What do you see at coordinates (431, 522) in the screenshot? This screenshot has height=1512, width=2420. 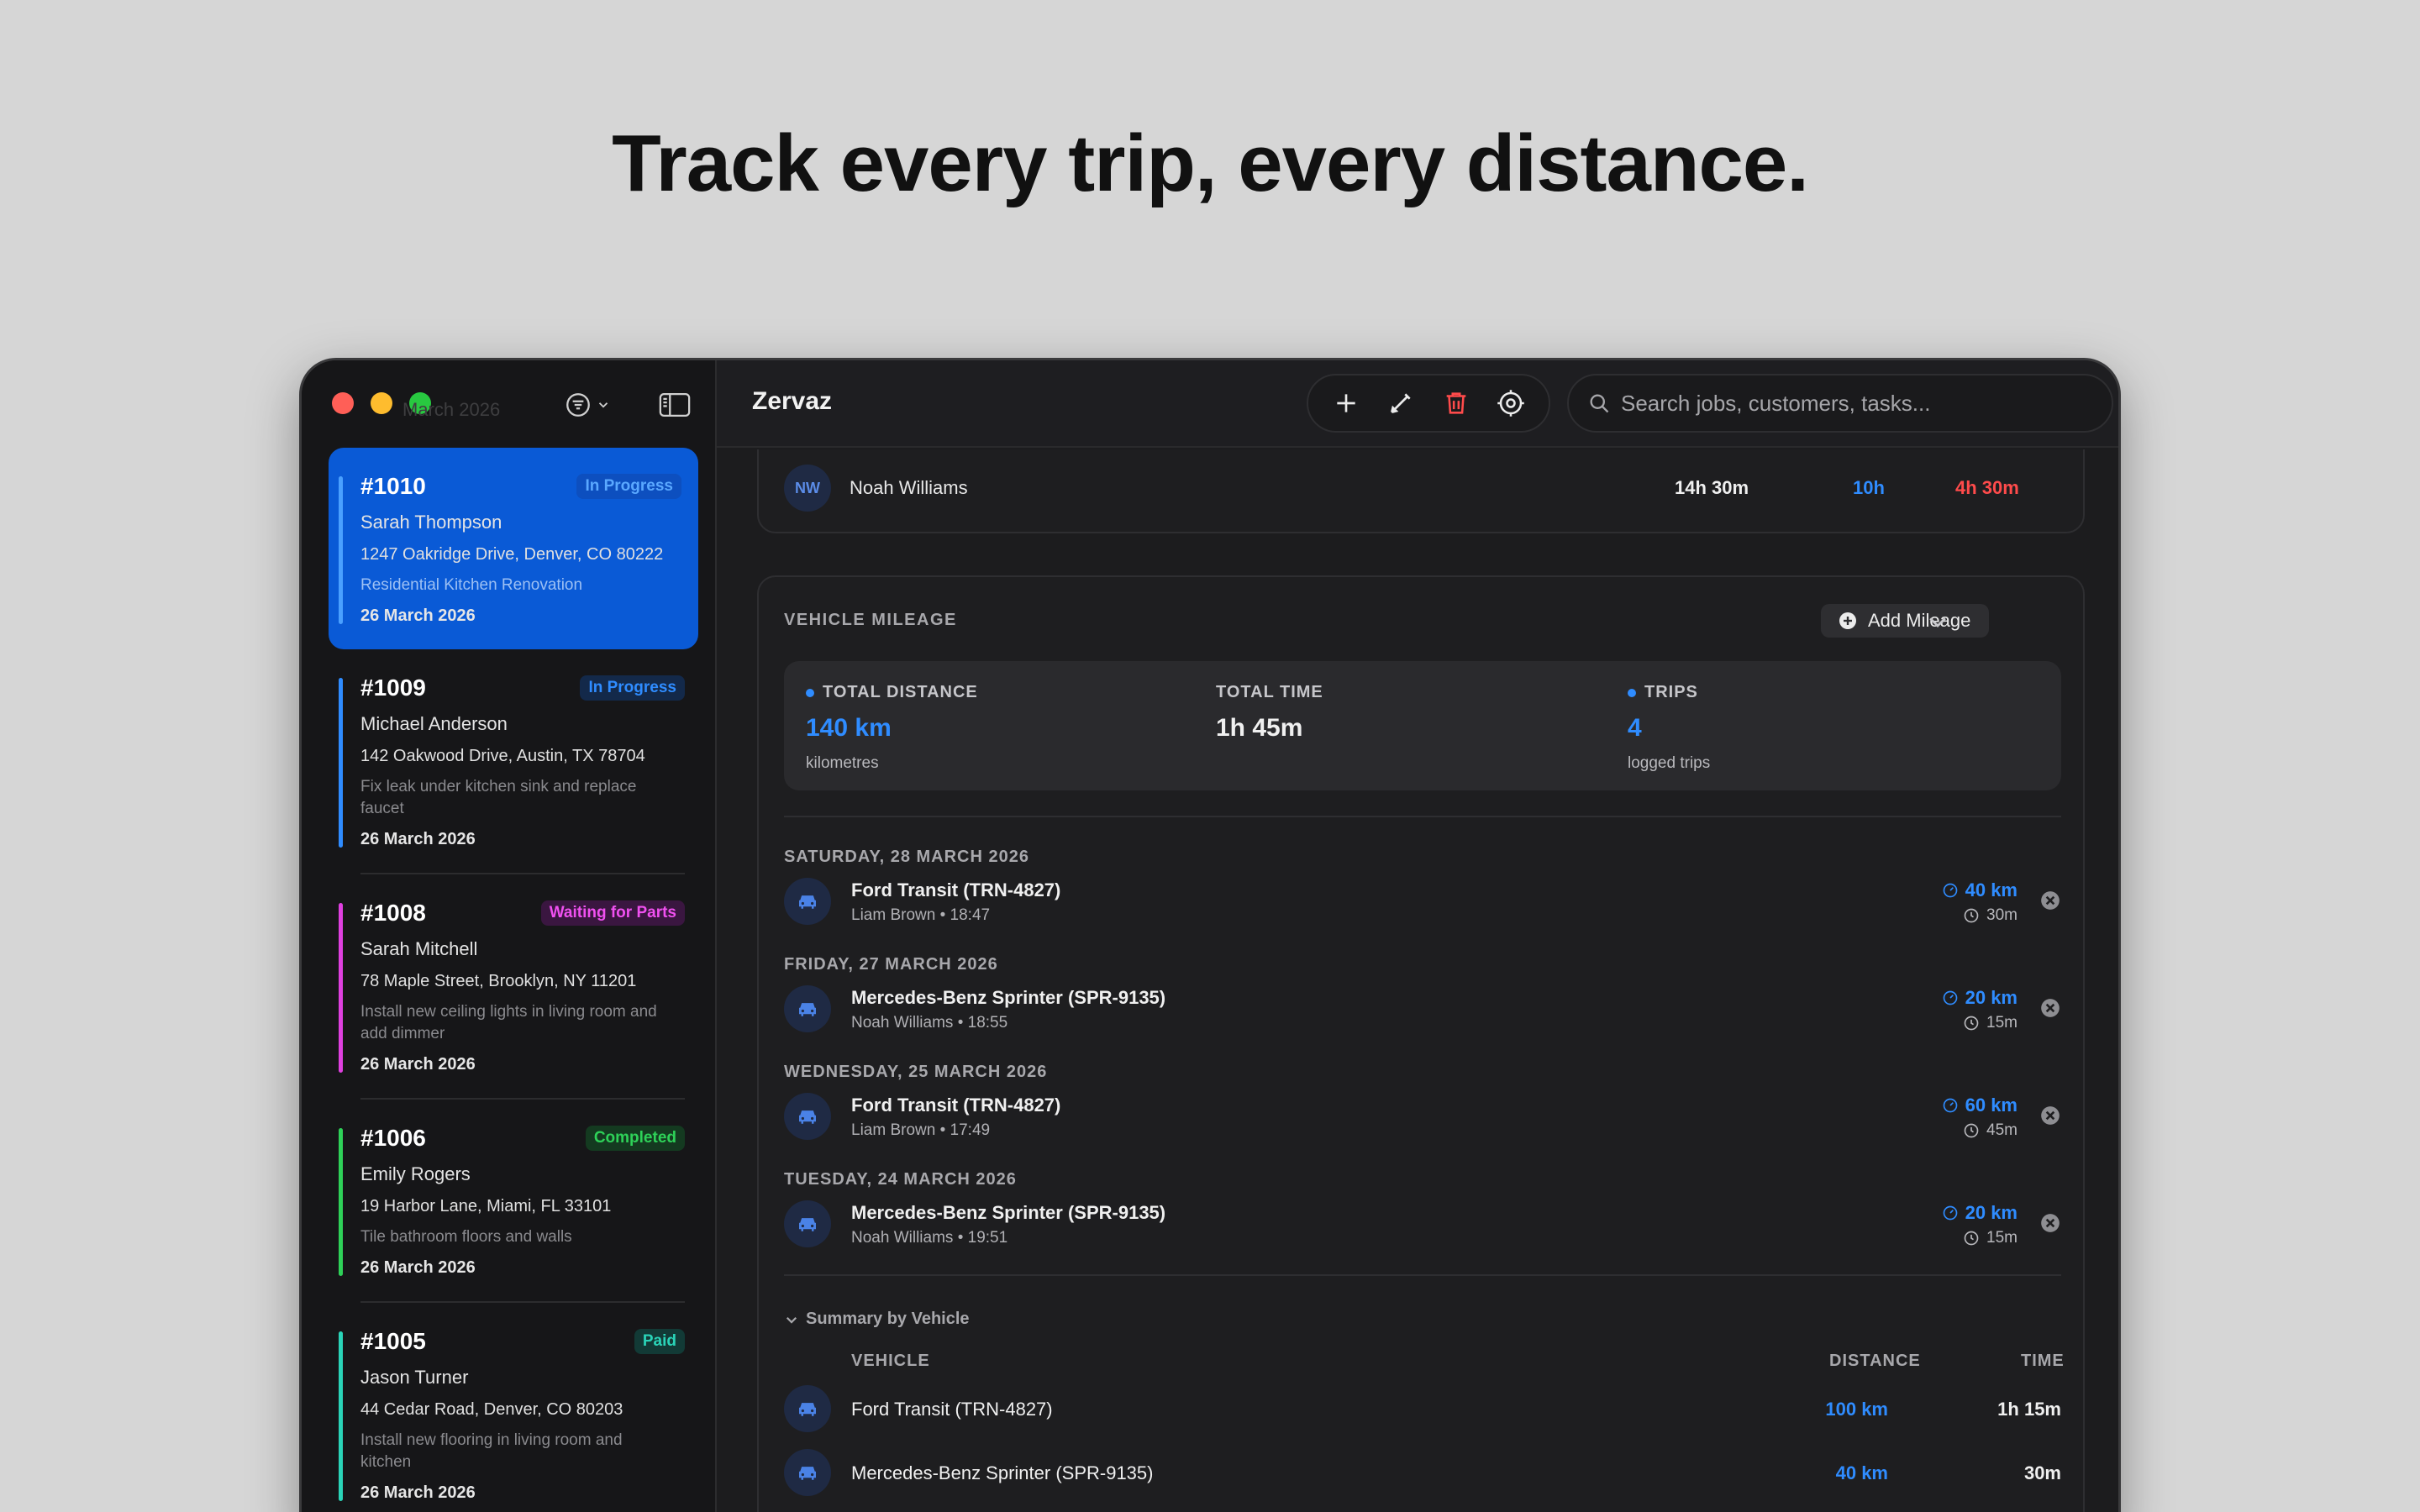 I see `job-customer: Sarah Thompson` at bounding box center [431, 522].